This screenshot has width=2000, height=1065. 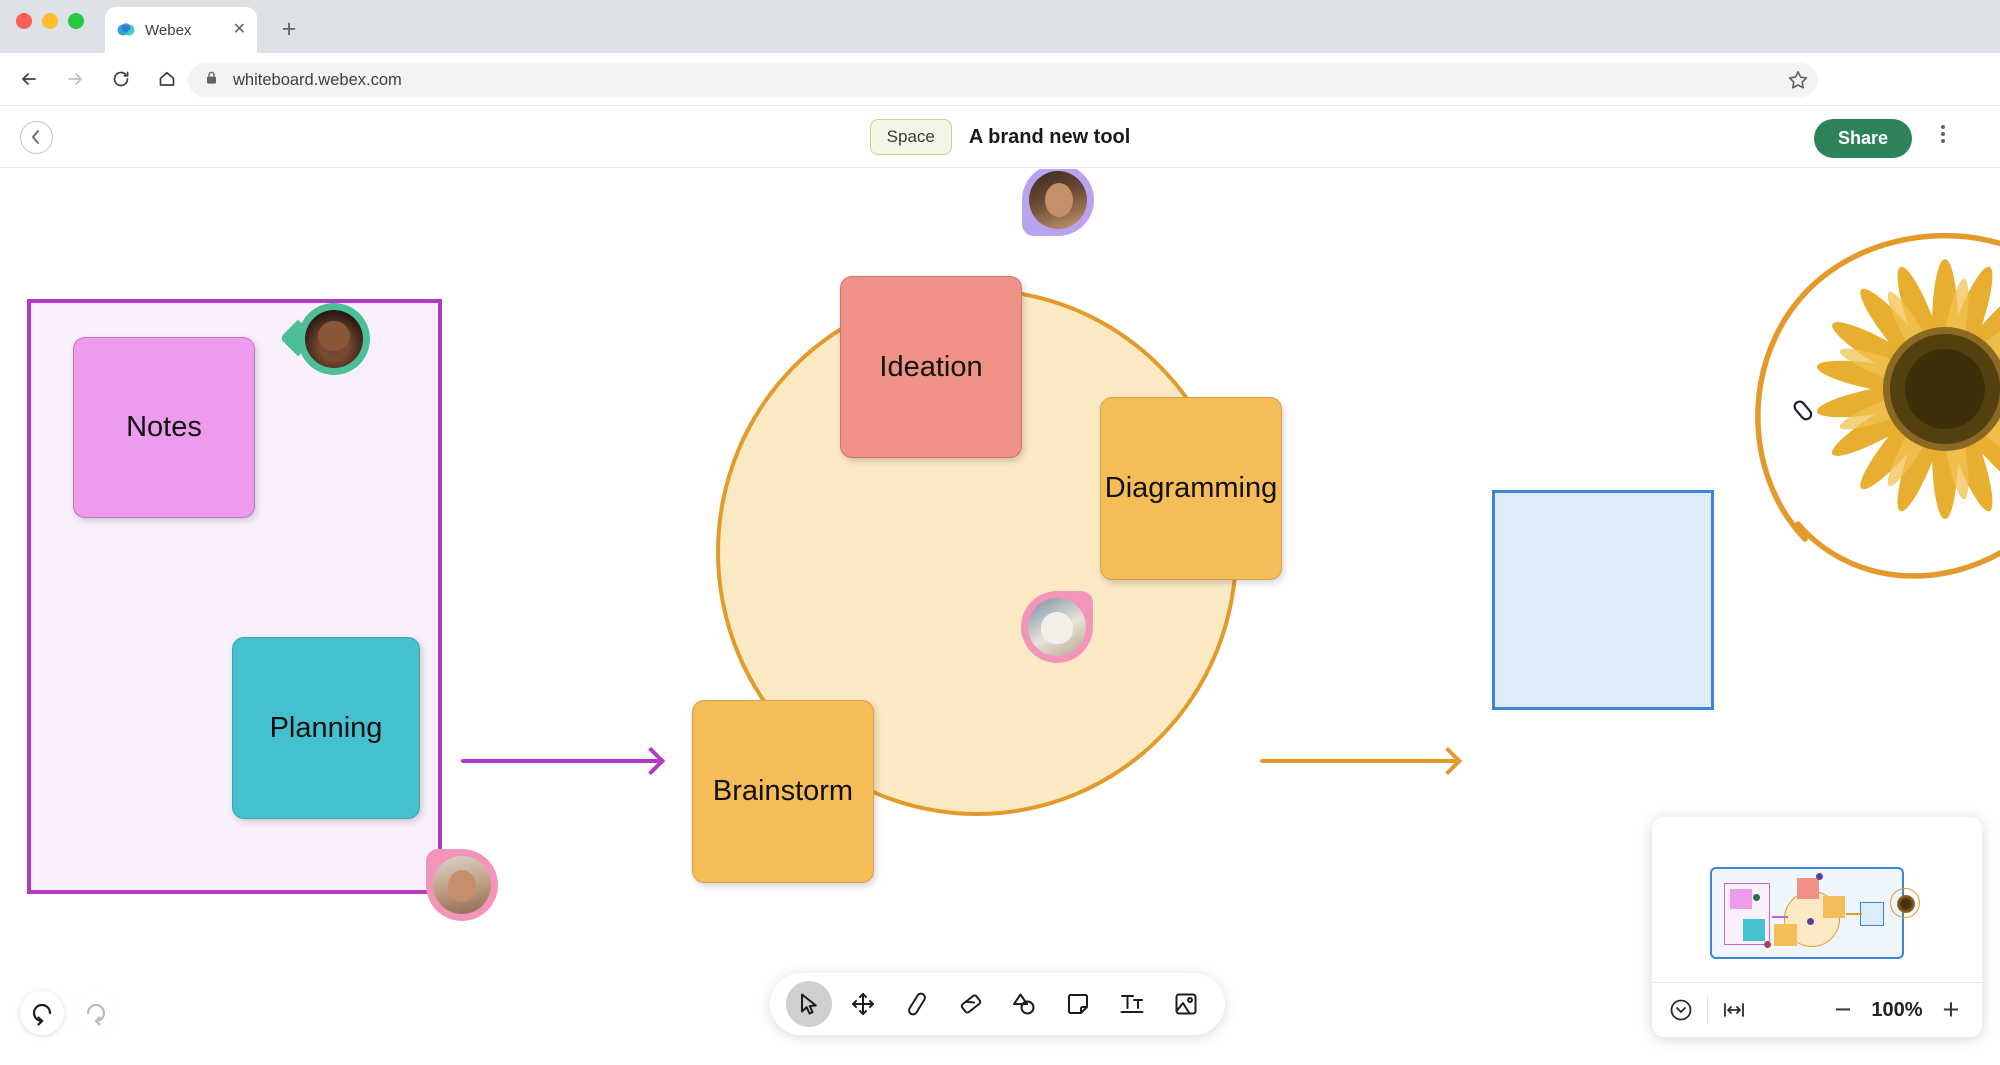 I want to click on collaborator-cursor-green, so click(x=334, y=339).